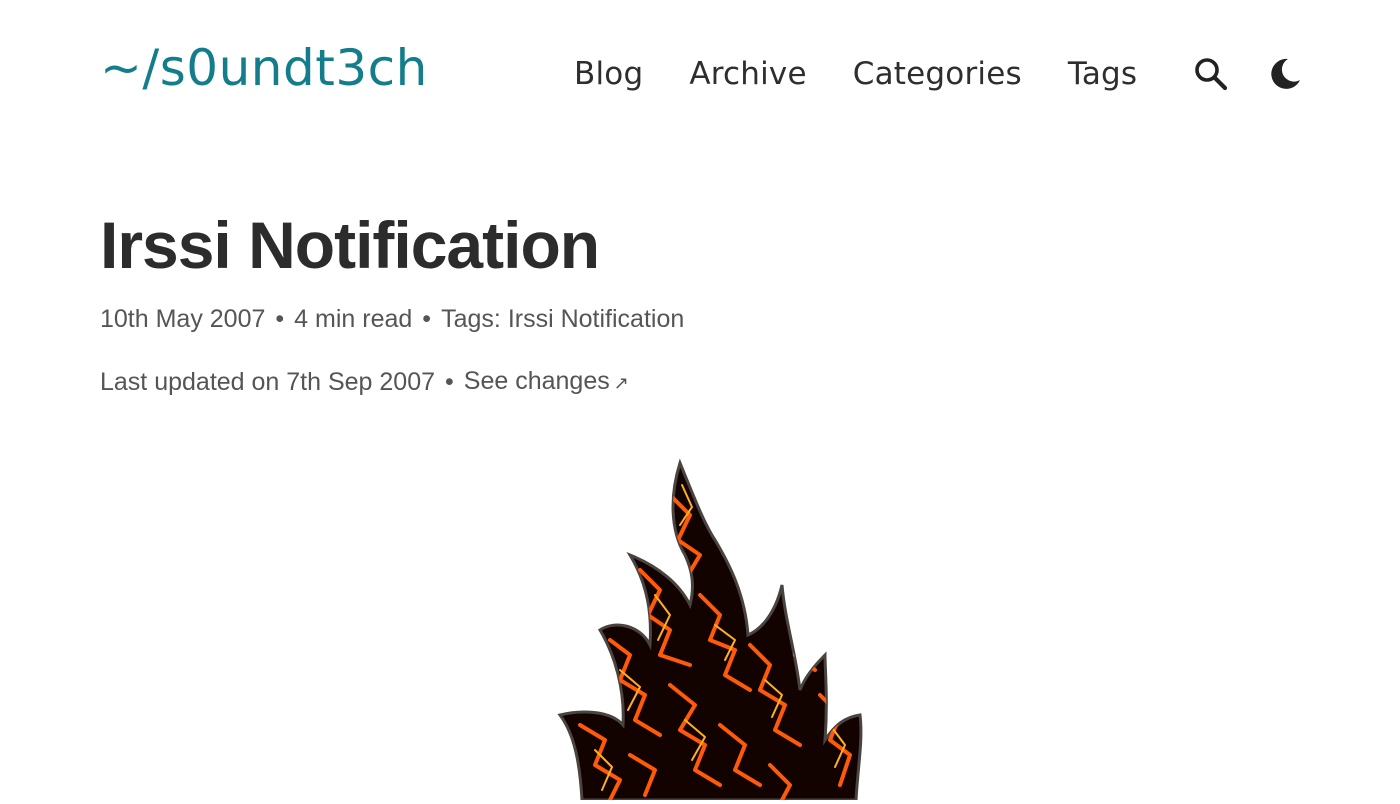 The height and width of the screenshot is (804, 1400). I want to click on flame-icon, so click(710, 630).